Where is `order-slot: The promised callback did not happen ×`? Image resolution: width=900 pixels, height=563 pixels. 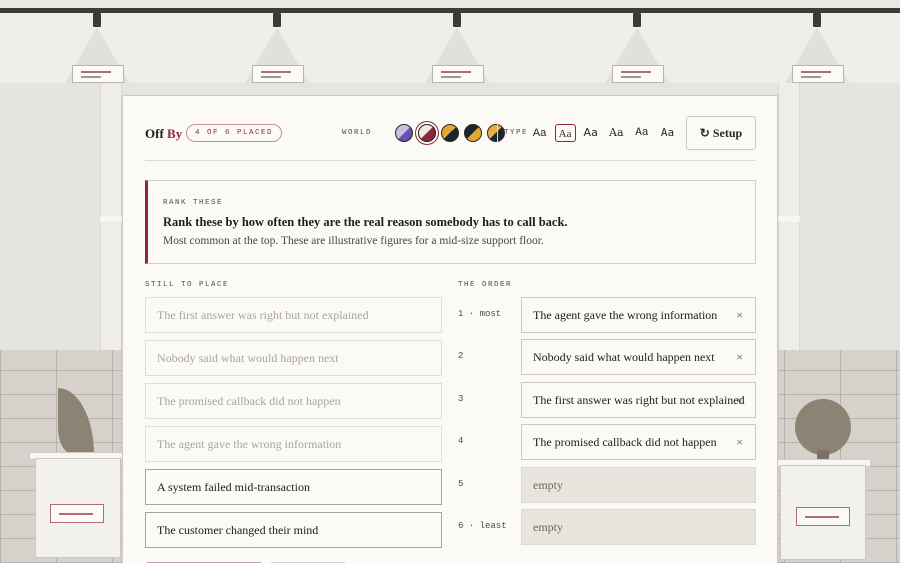
order-slot: The promised callback did not happen × is located at coordinates (638, 442).